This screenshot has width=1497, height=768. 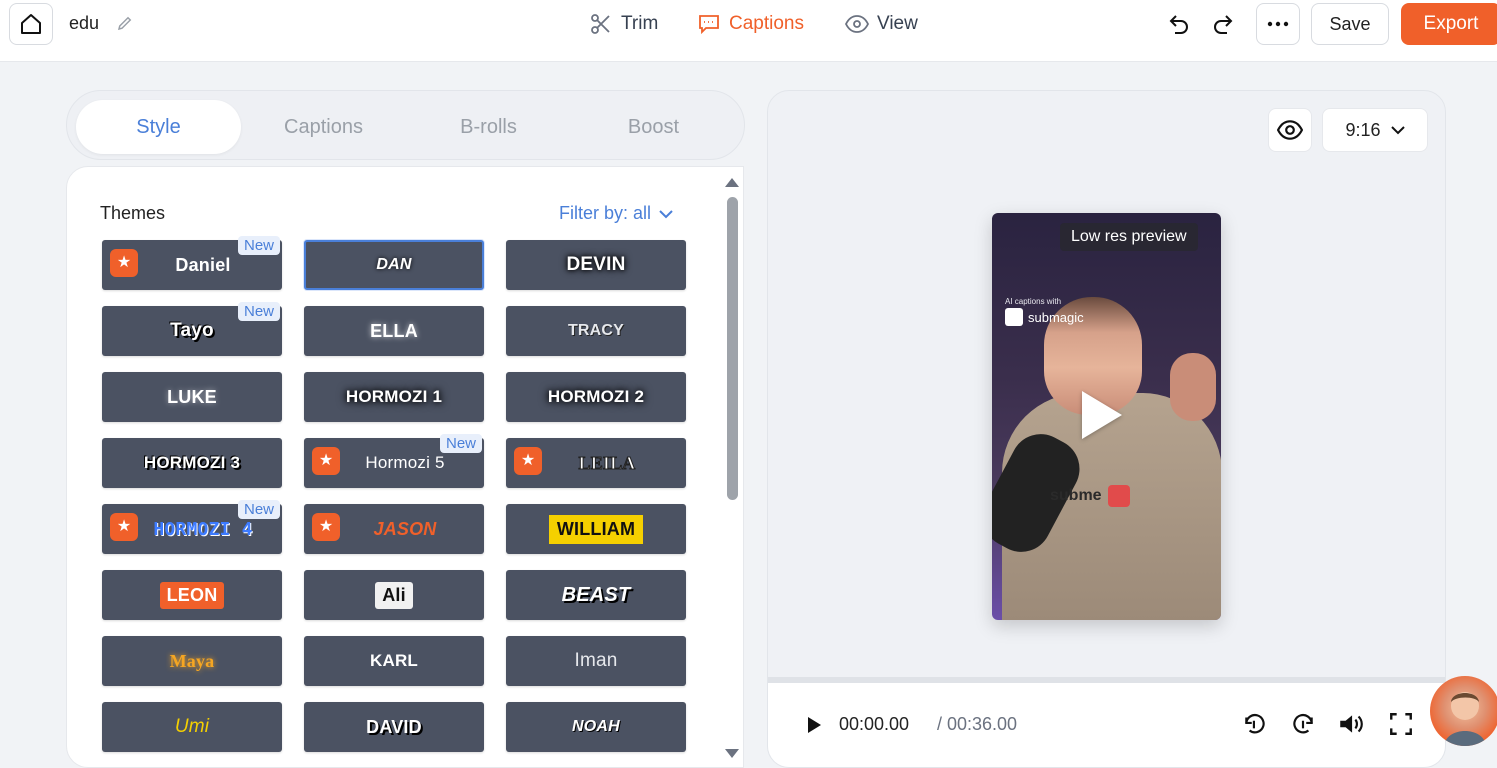 What do you see at coordinates (881, 24) in the screenshot?
I see `nav-view: View` at bounding box center [881, 24].